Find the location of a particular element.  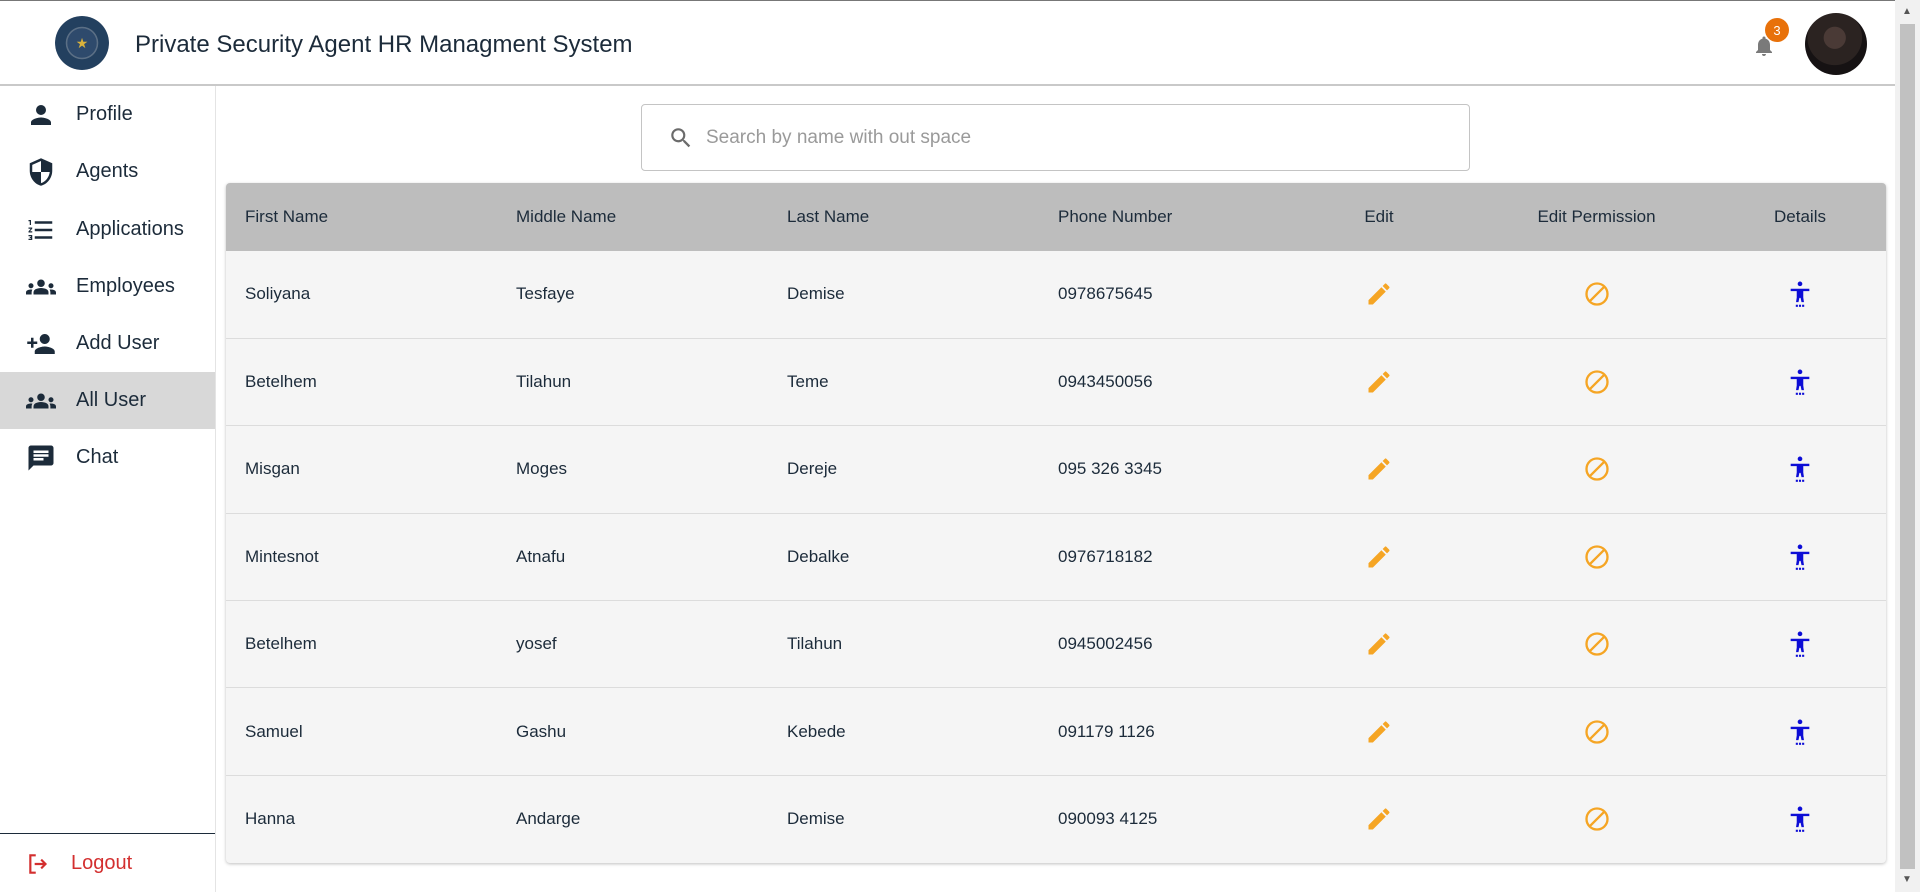

person-add-icon is located at coordinates (41, 344).